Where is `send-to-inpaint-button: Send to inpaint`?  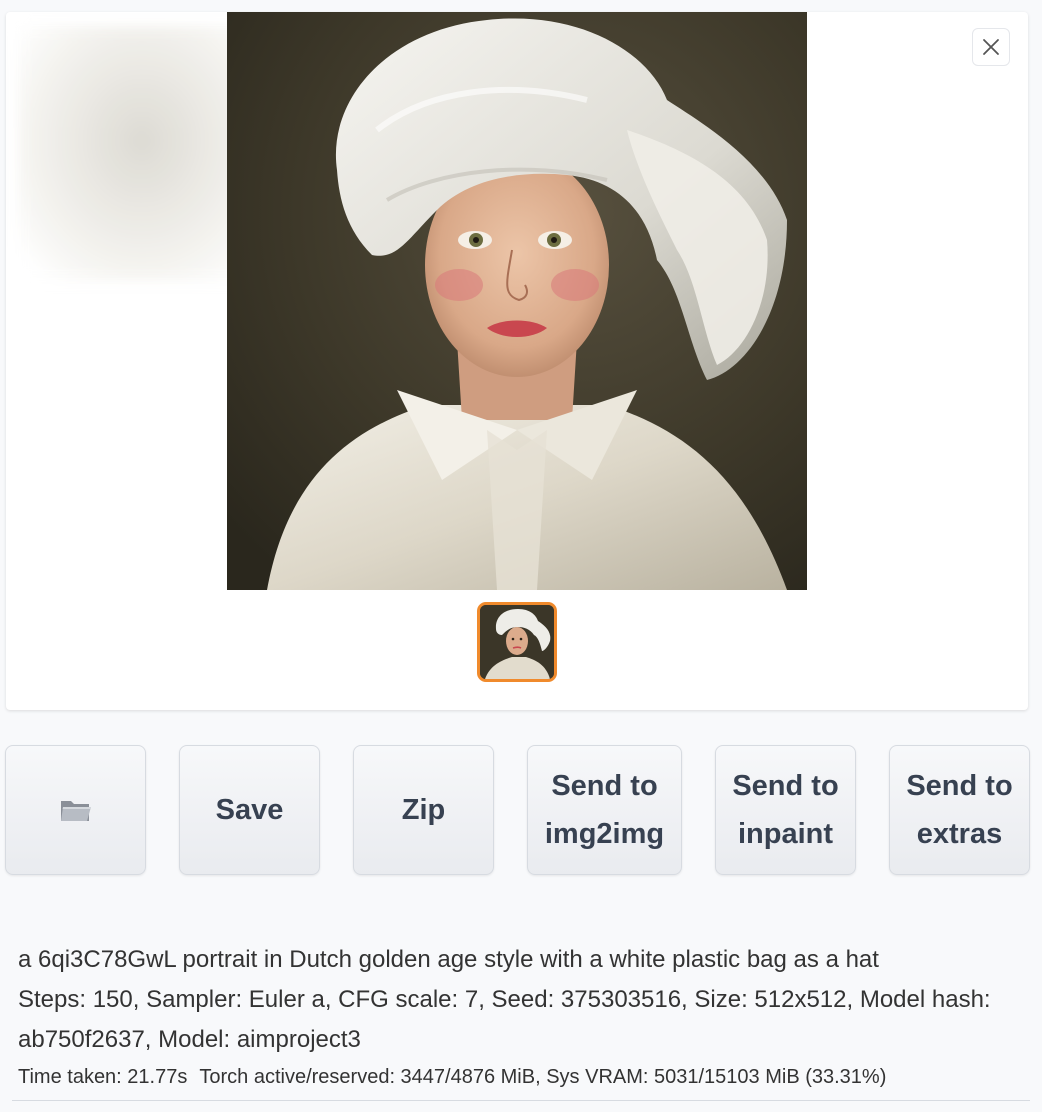 send-to-inpaint-button: Send to inpaint is located at coordinates (785, 810).